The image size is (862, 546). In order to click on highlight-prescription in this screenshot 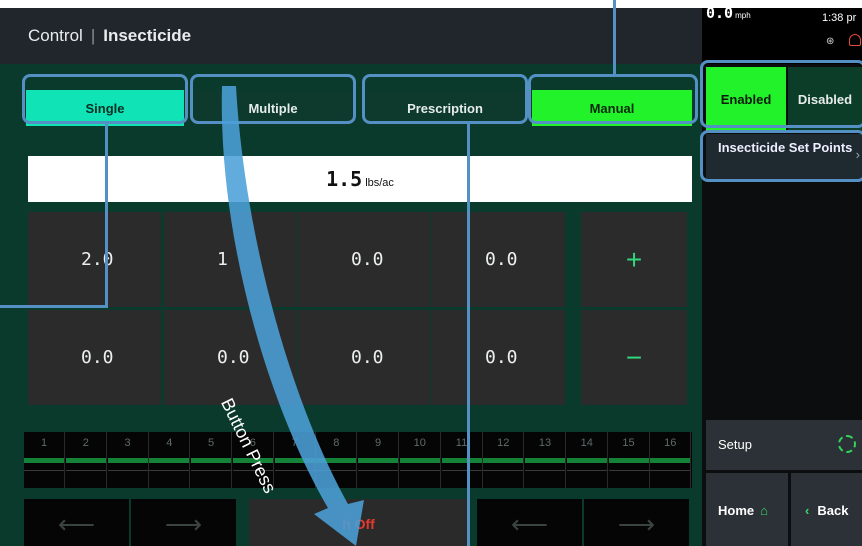, I will do `click(445, 99)`.